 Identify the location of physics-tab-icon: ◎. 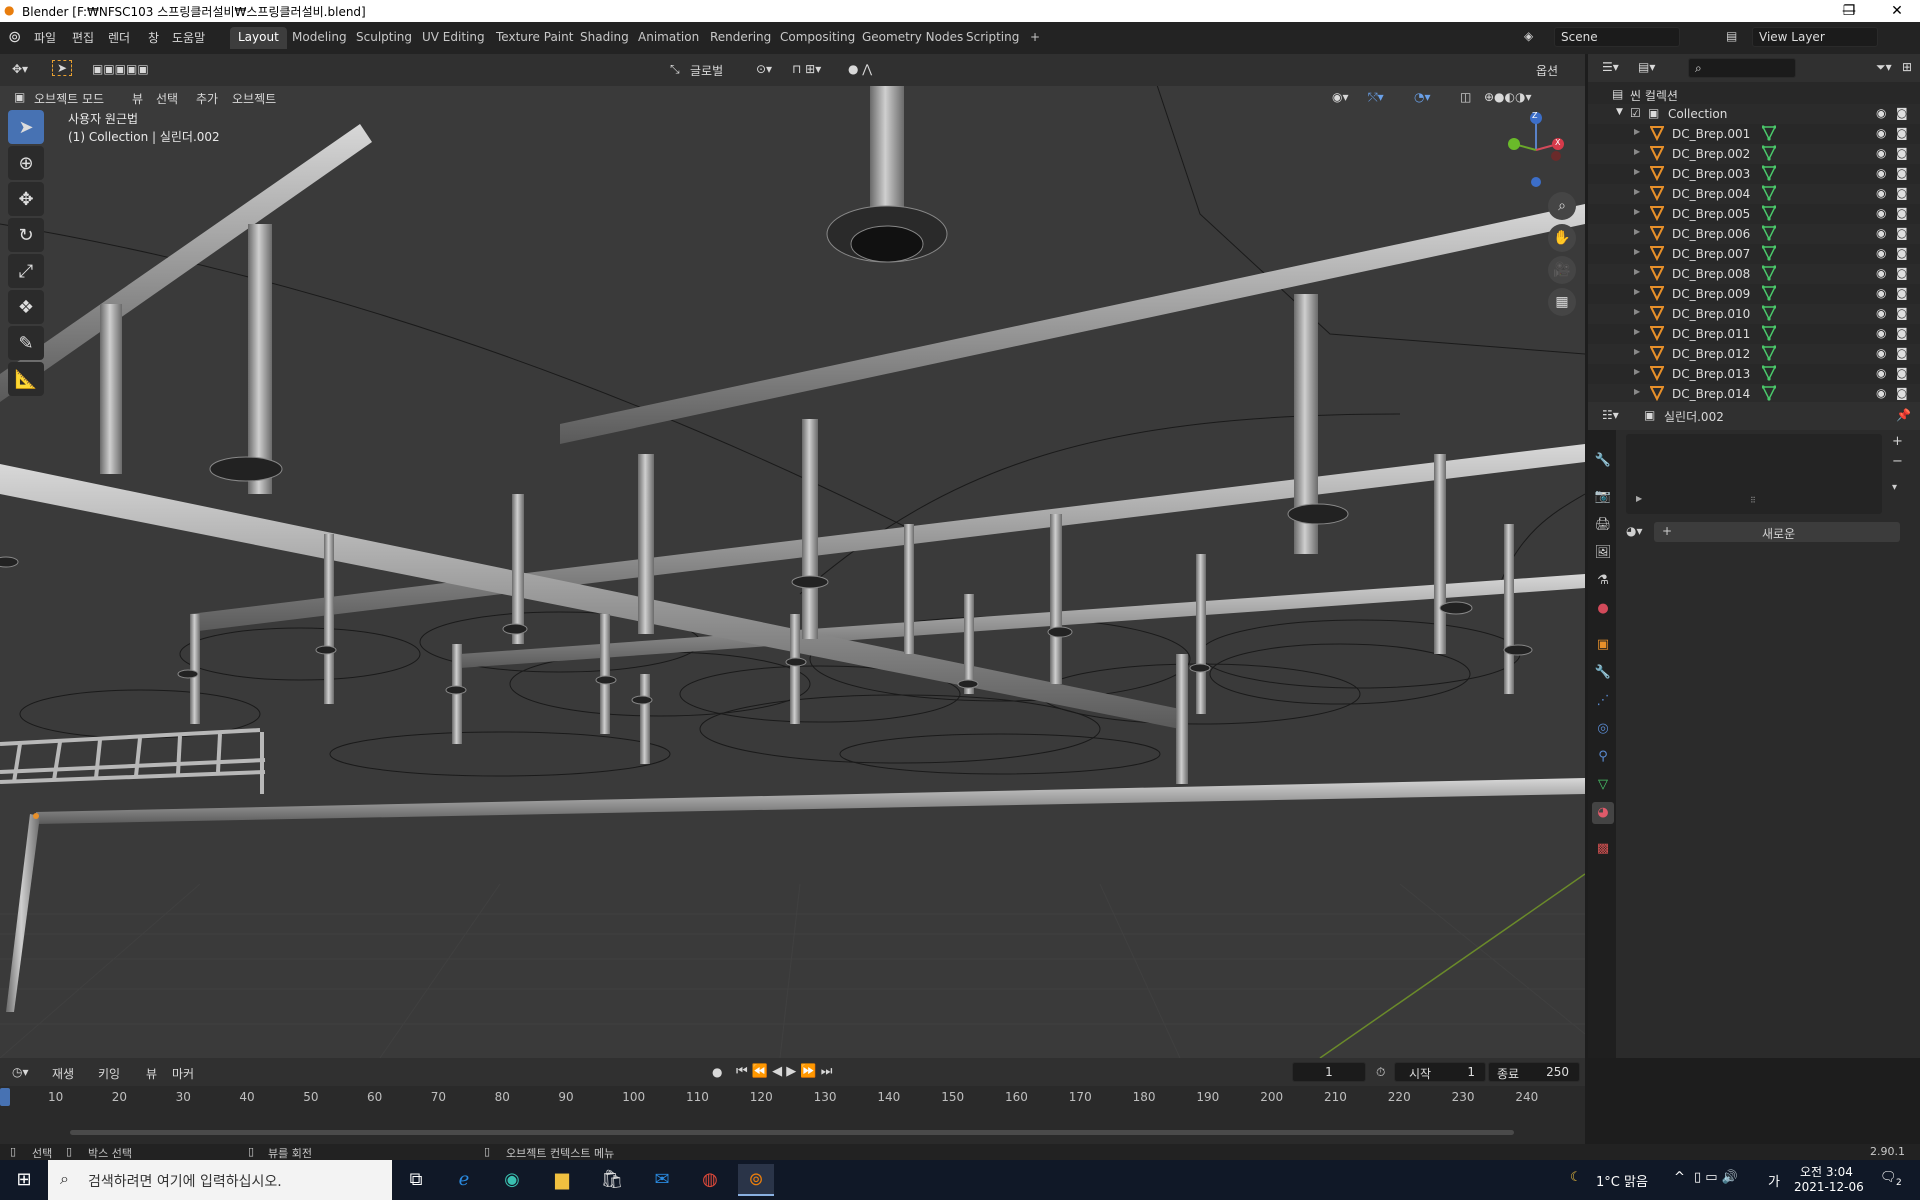
(1603, 729).